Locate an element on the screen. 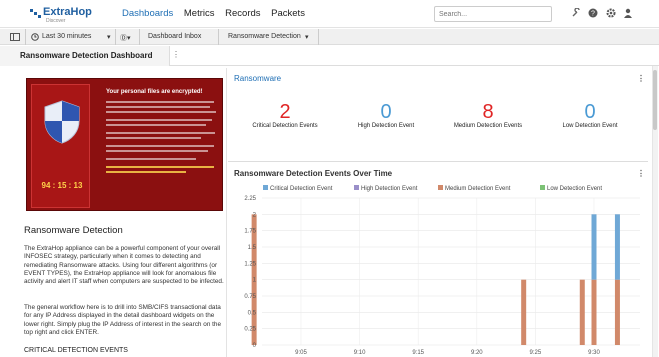  top-icons: ? is located at coordinates (603, 17).